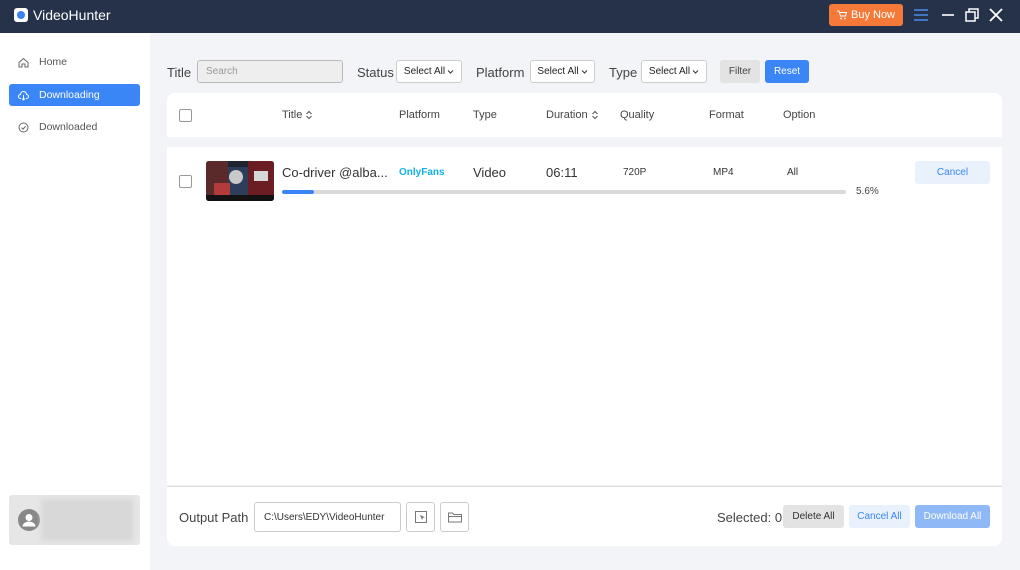 The width and height of the screenshot is (1020, 570). Describe the element at coordinates (185, 115) in the screenshot. I see `select-all-checkbox` at that location.